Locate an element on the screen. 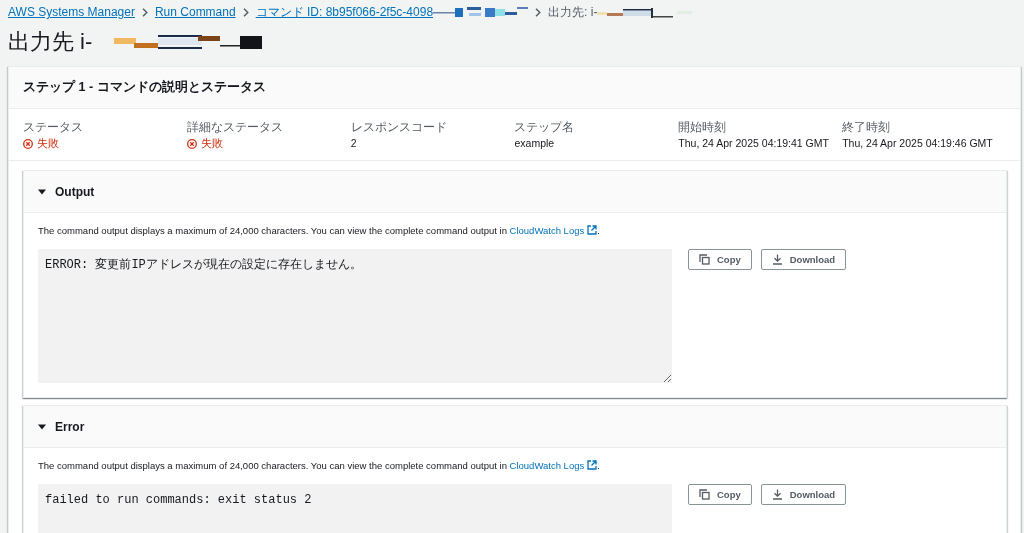  field-label: ステータス is located at coordinates (53, 127).